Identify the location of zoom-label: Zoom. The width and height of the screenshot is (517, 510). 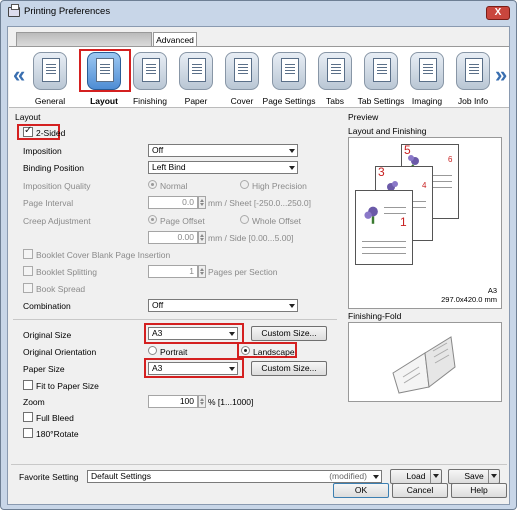
(34, 402).